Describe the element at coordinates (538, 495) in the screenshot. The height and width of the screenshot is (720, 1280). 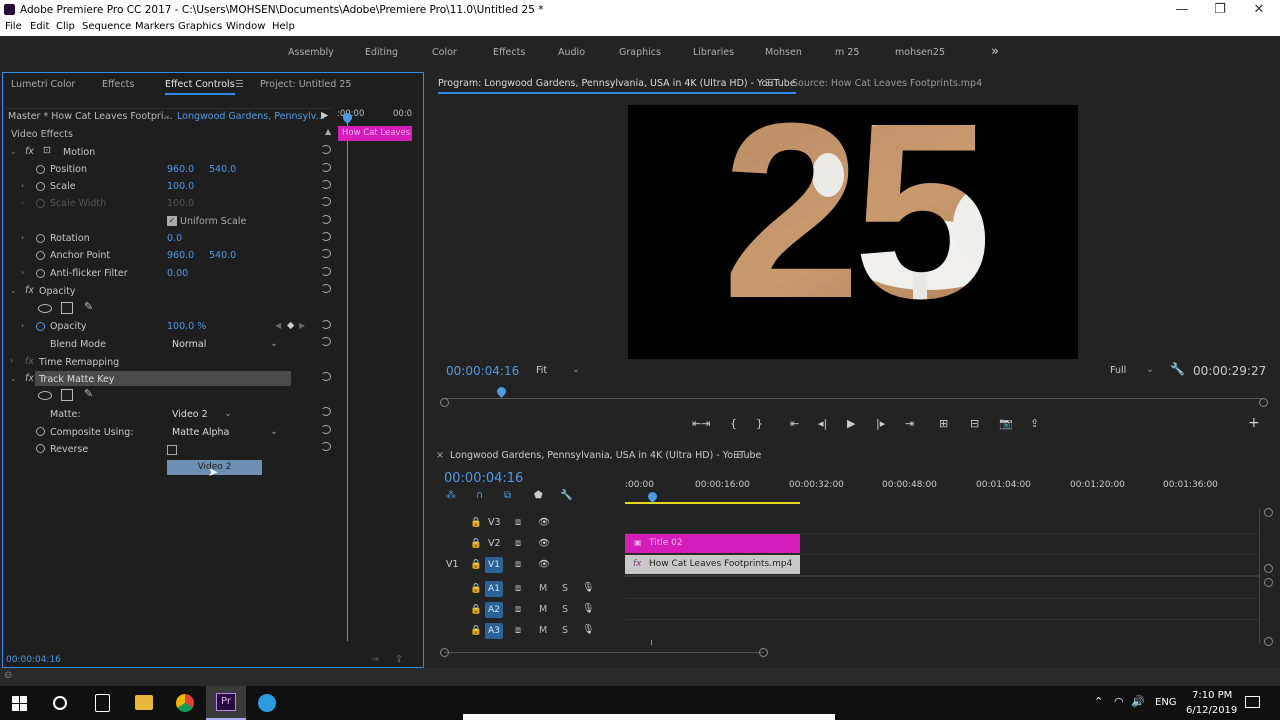
I see `add-marker-icon: ⬟` at that location.